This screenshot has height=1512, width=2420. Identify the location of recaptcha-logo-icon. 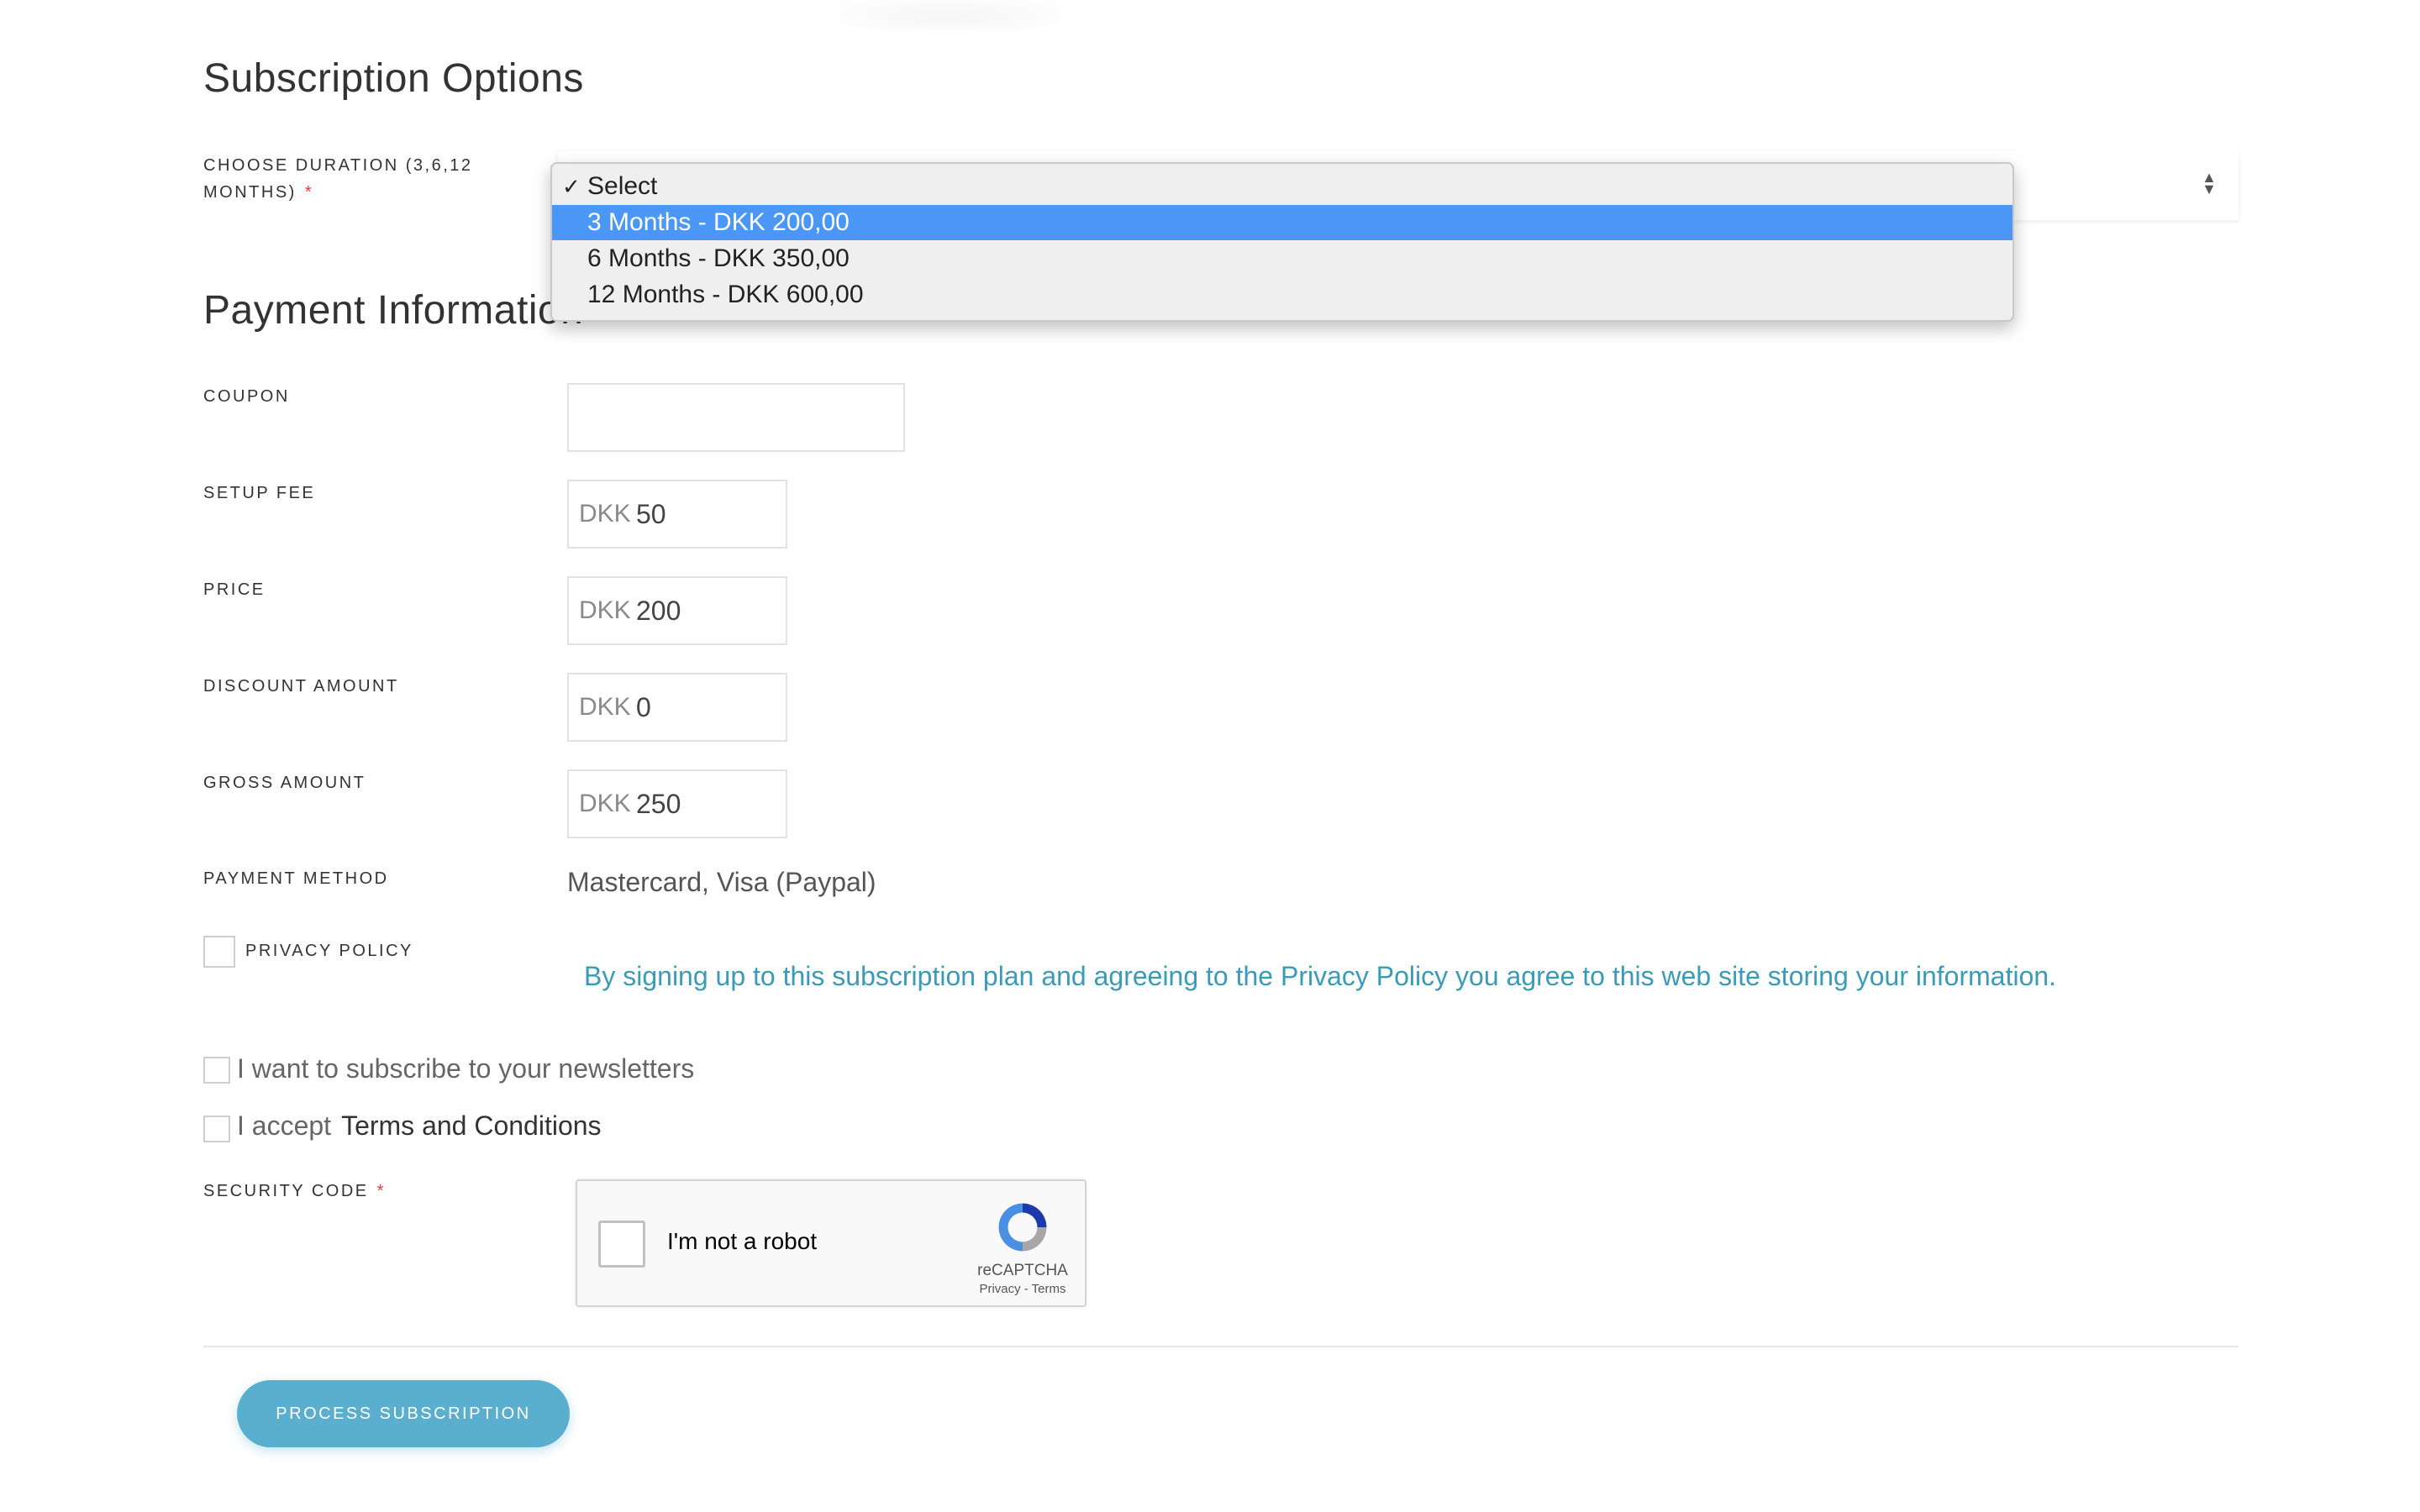
(1022, 1227).